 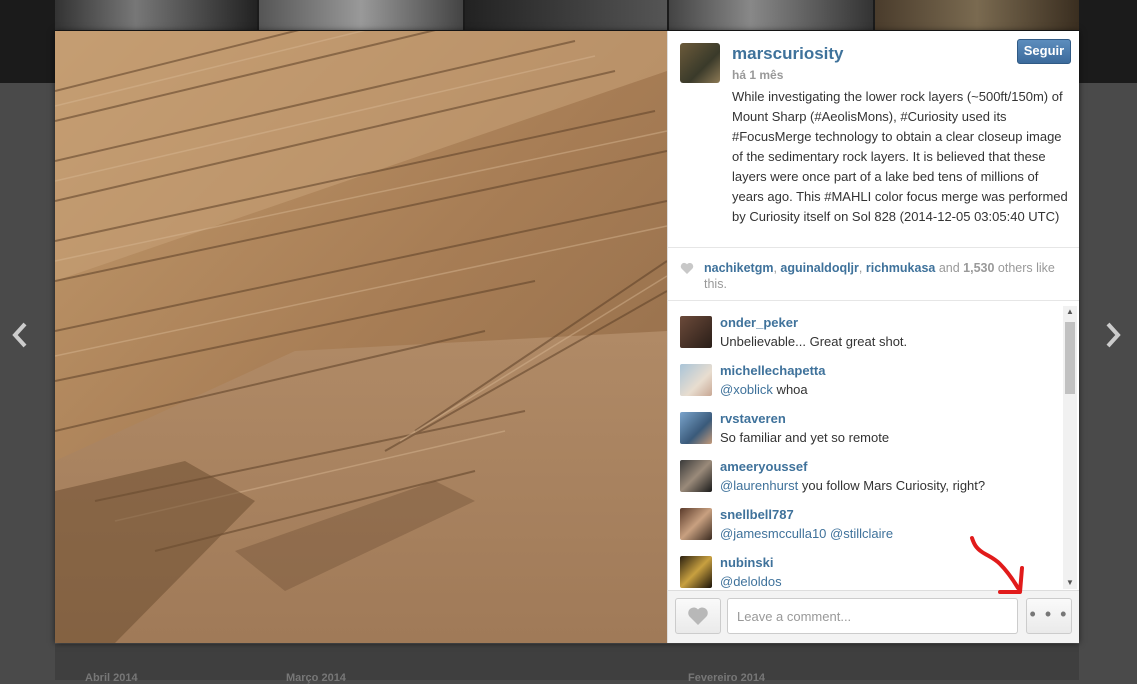 What do you see at coordinates (746, 562) in the screenshot?
I see `comment-username: nubinski` at bounding box center [746, 562].